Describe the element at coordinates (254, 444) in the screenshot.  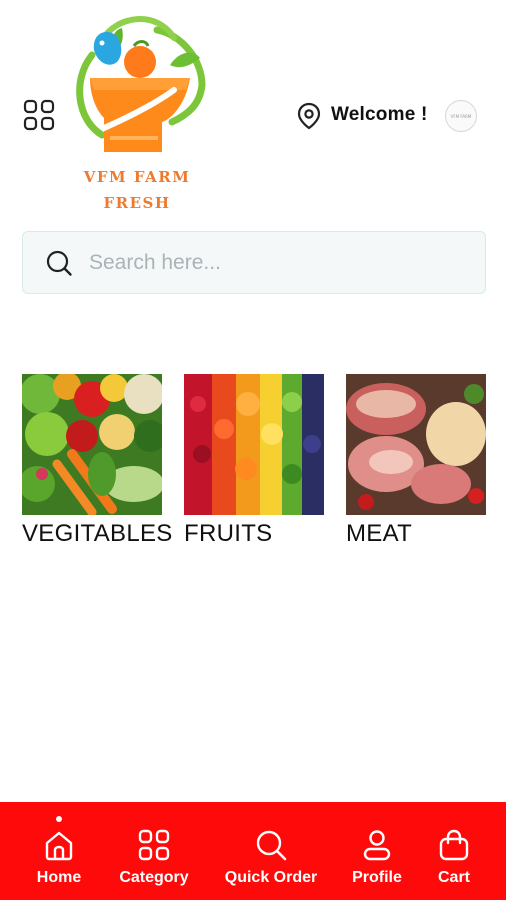
I see `fruits-image` at that location.